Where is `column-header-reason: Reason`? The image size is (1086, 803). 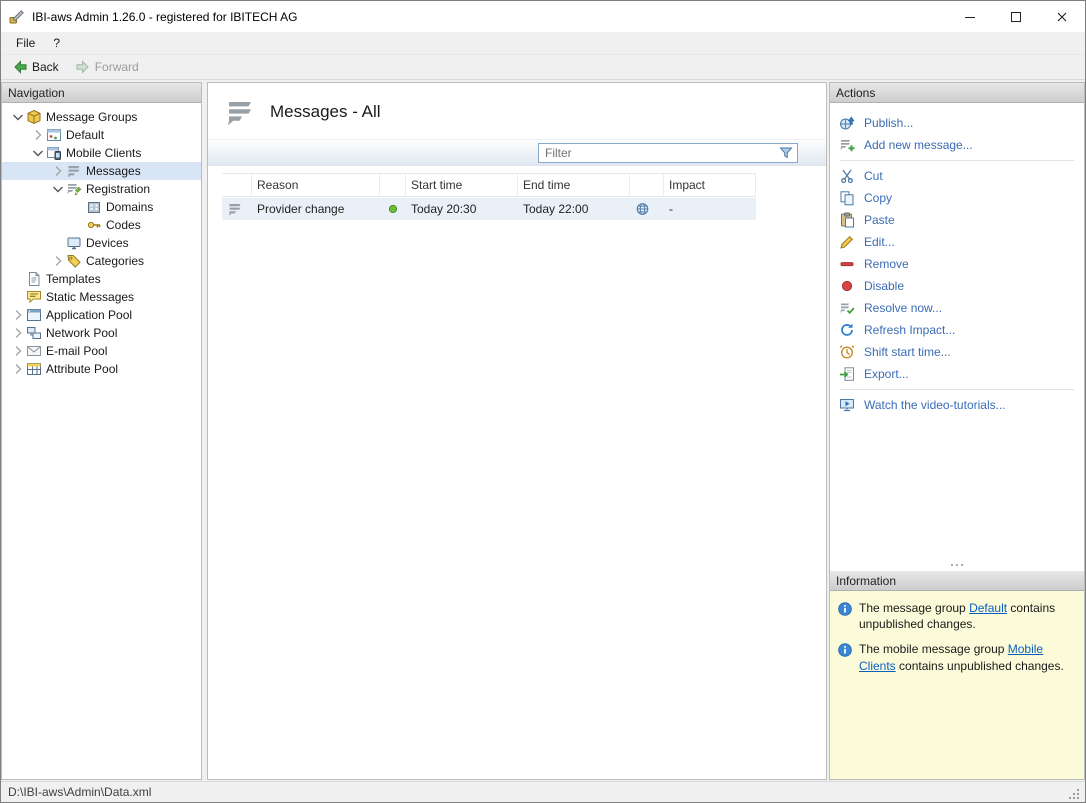
column-header-reason: Reason is located at coordinates (316, 185).